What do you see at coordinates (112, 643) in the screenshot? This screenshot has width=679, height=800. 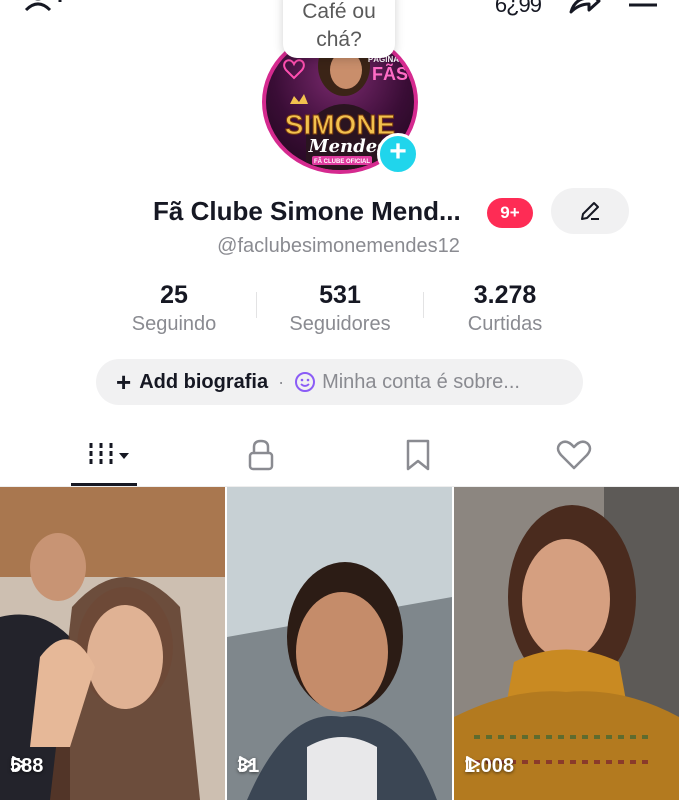 I see `video-thumbnail: 588` at bounding box center [112, 643].